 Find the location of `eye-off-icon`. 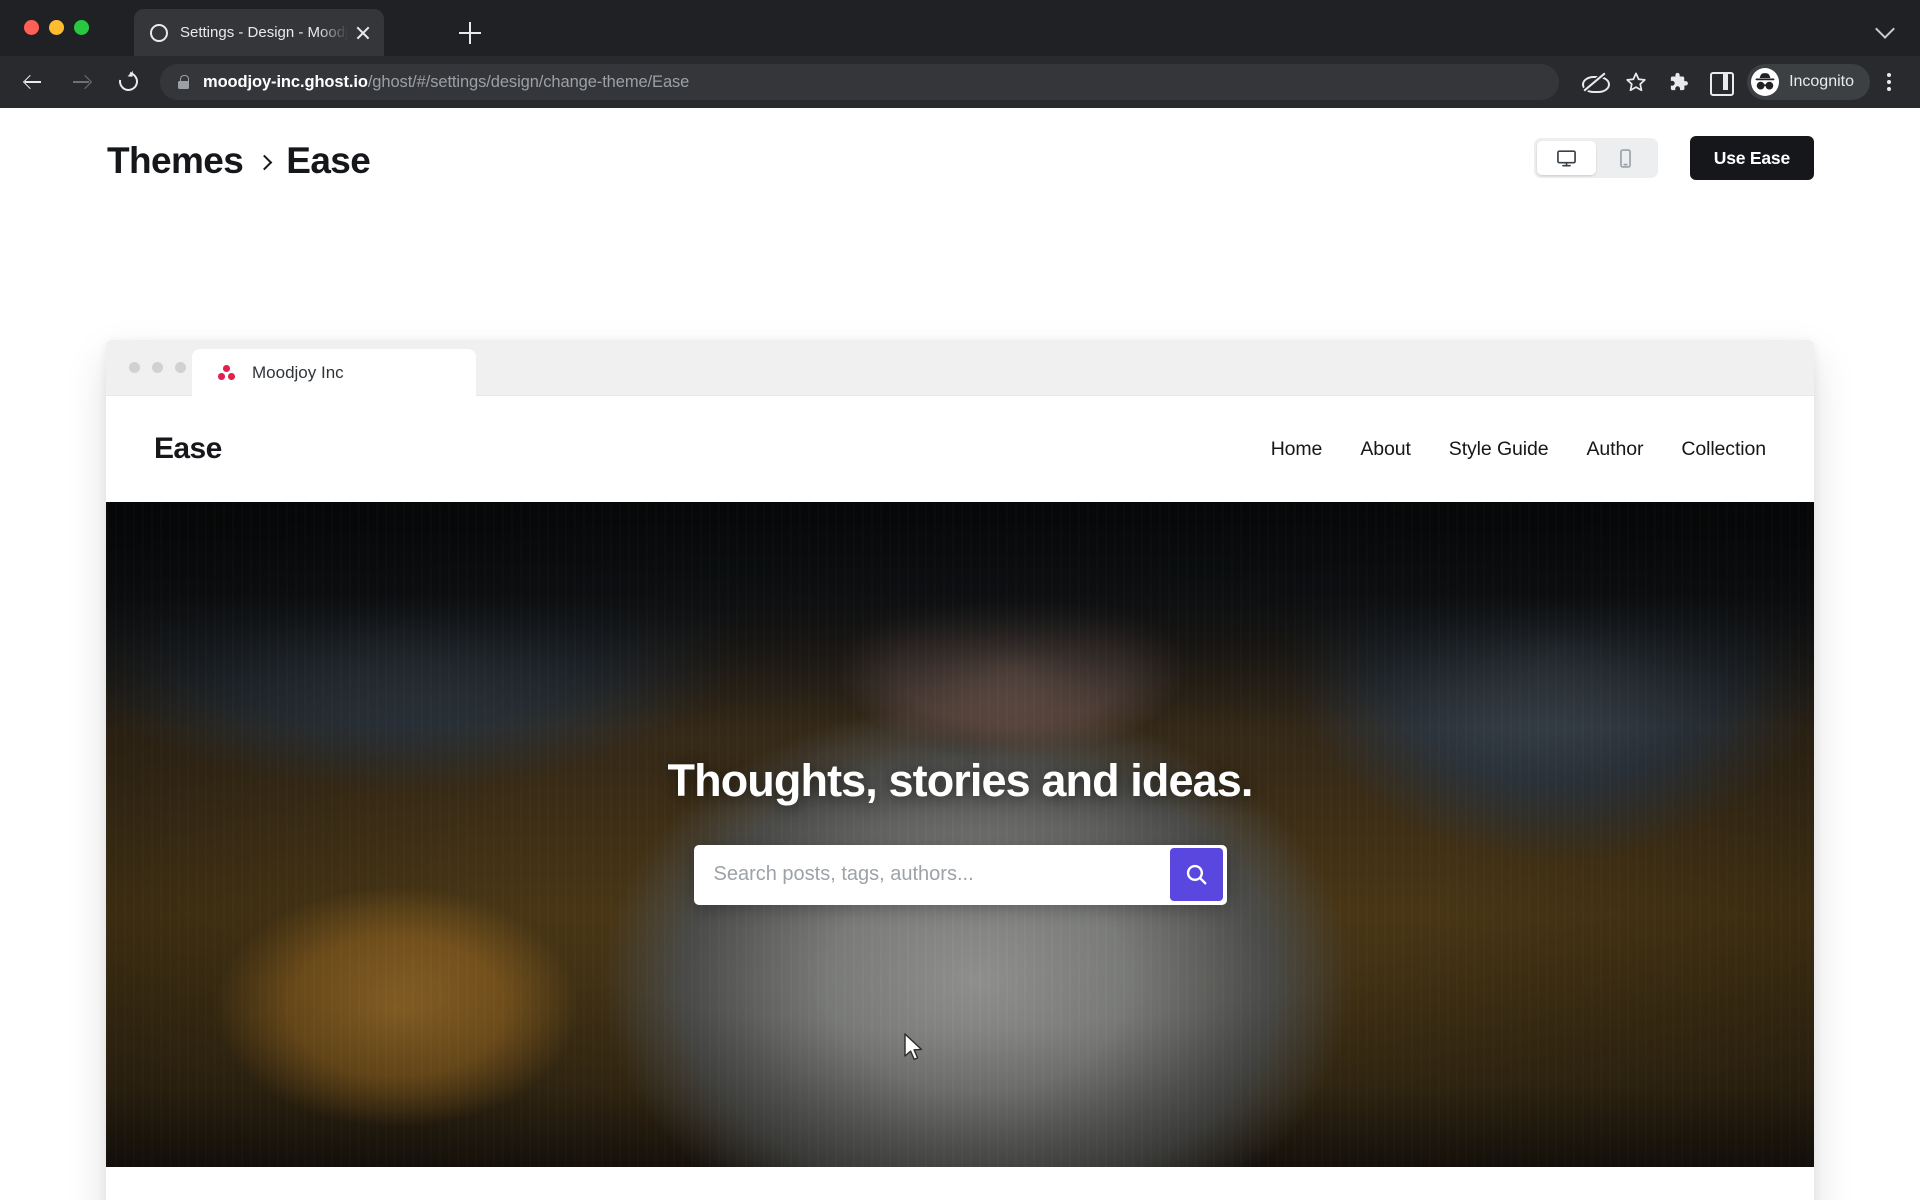

eye-off-icon is located at coordinates (1594, 82).